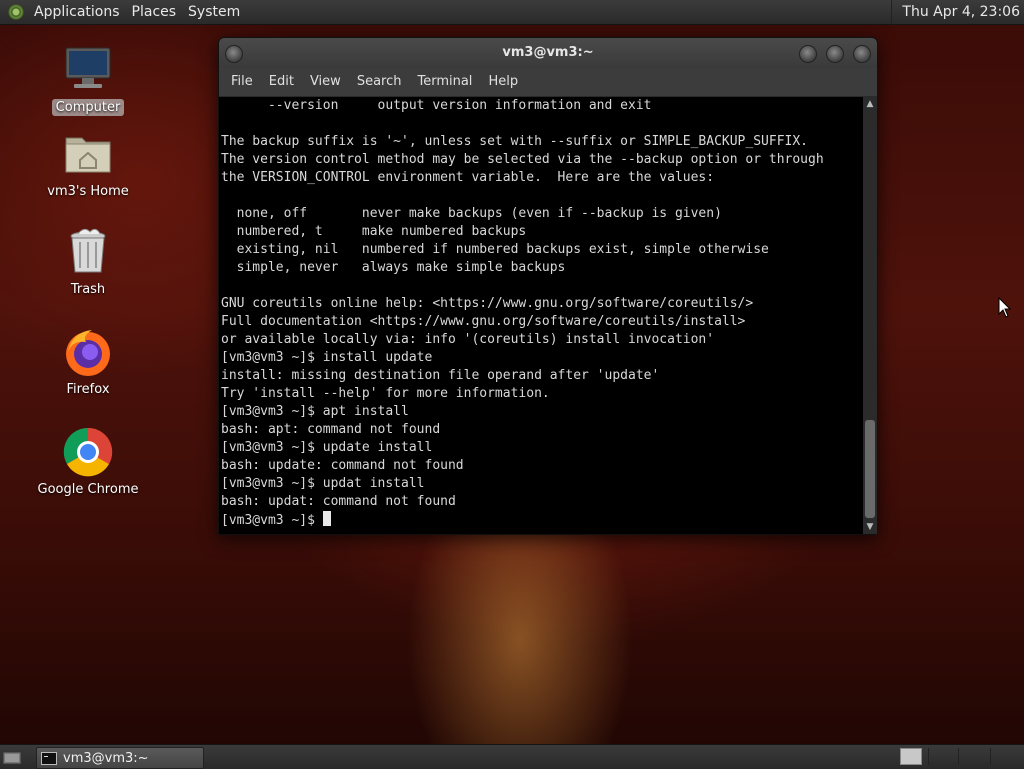 This screenshot has width=1024, height=769. Describe the element at coordinates (88, 107) in the screenshot. I see `desktop-icon-label: Computer` at that location.